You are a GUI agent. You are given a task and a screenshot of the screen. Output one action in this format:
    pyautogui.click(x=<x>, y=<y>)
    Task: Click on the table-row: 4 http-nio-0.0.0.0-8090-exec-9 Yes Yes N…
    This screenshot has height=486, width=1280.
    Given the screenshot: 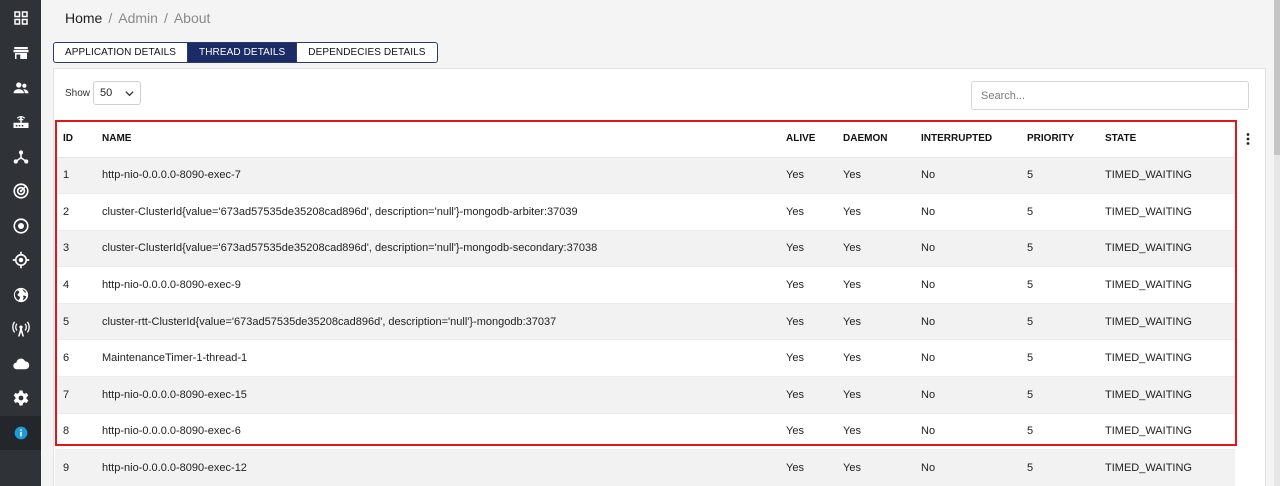 What is the action you would take?
    pyautogui.click(x=645, y=285)
    